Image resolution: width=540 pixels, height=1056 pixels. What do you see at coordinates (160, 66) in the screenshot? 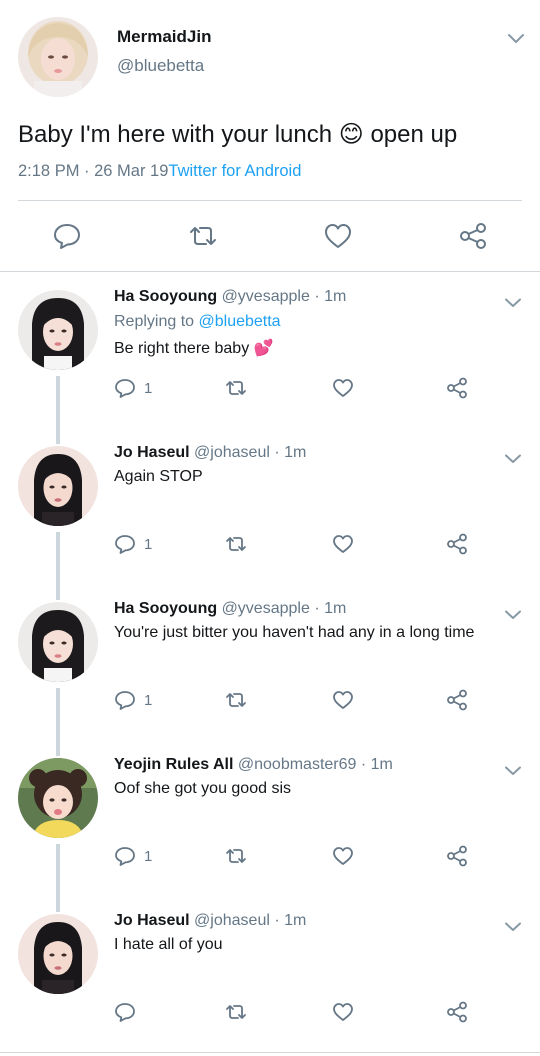
I see `user-handle: @bluebetta` at bounding box center [160, 66].